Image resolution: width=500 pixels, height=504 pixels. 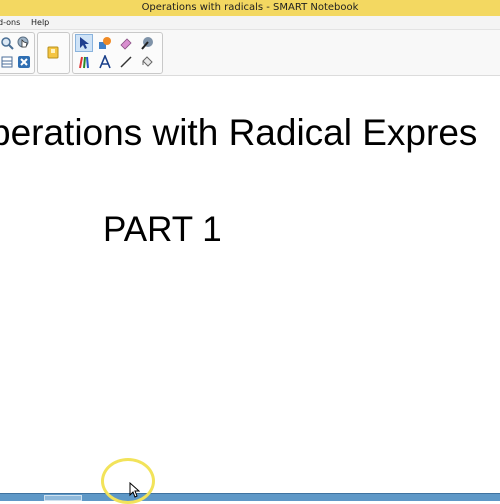 I want to click on delete-icon, so click(x=24, y=62).